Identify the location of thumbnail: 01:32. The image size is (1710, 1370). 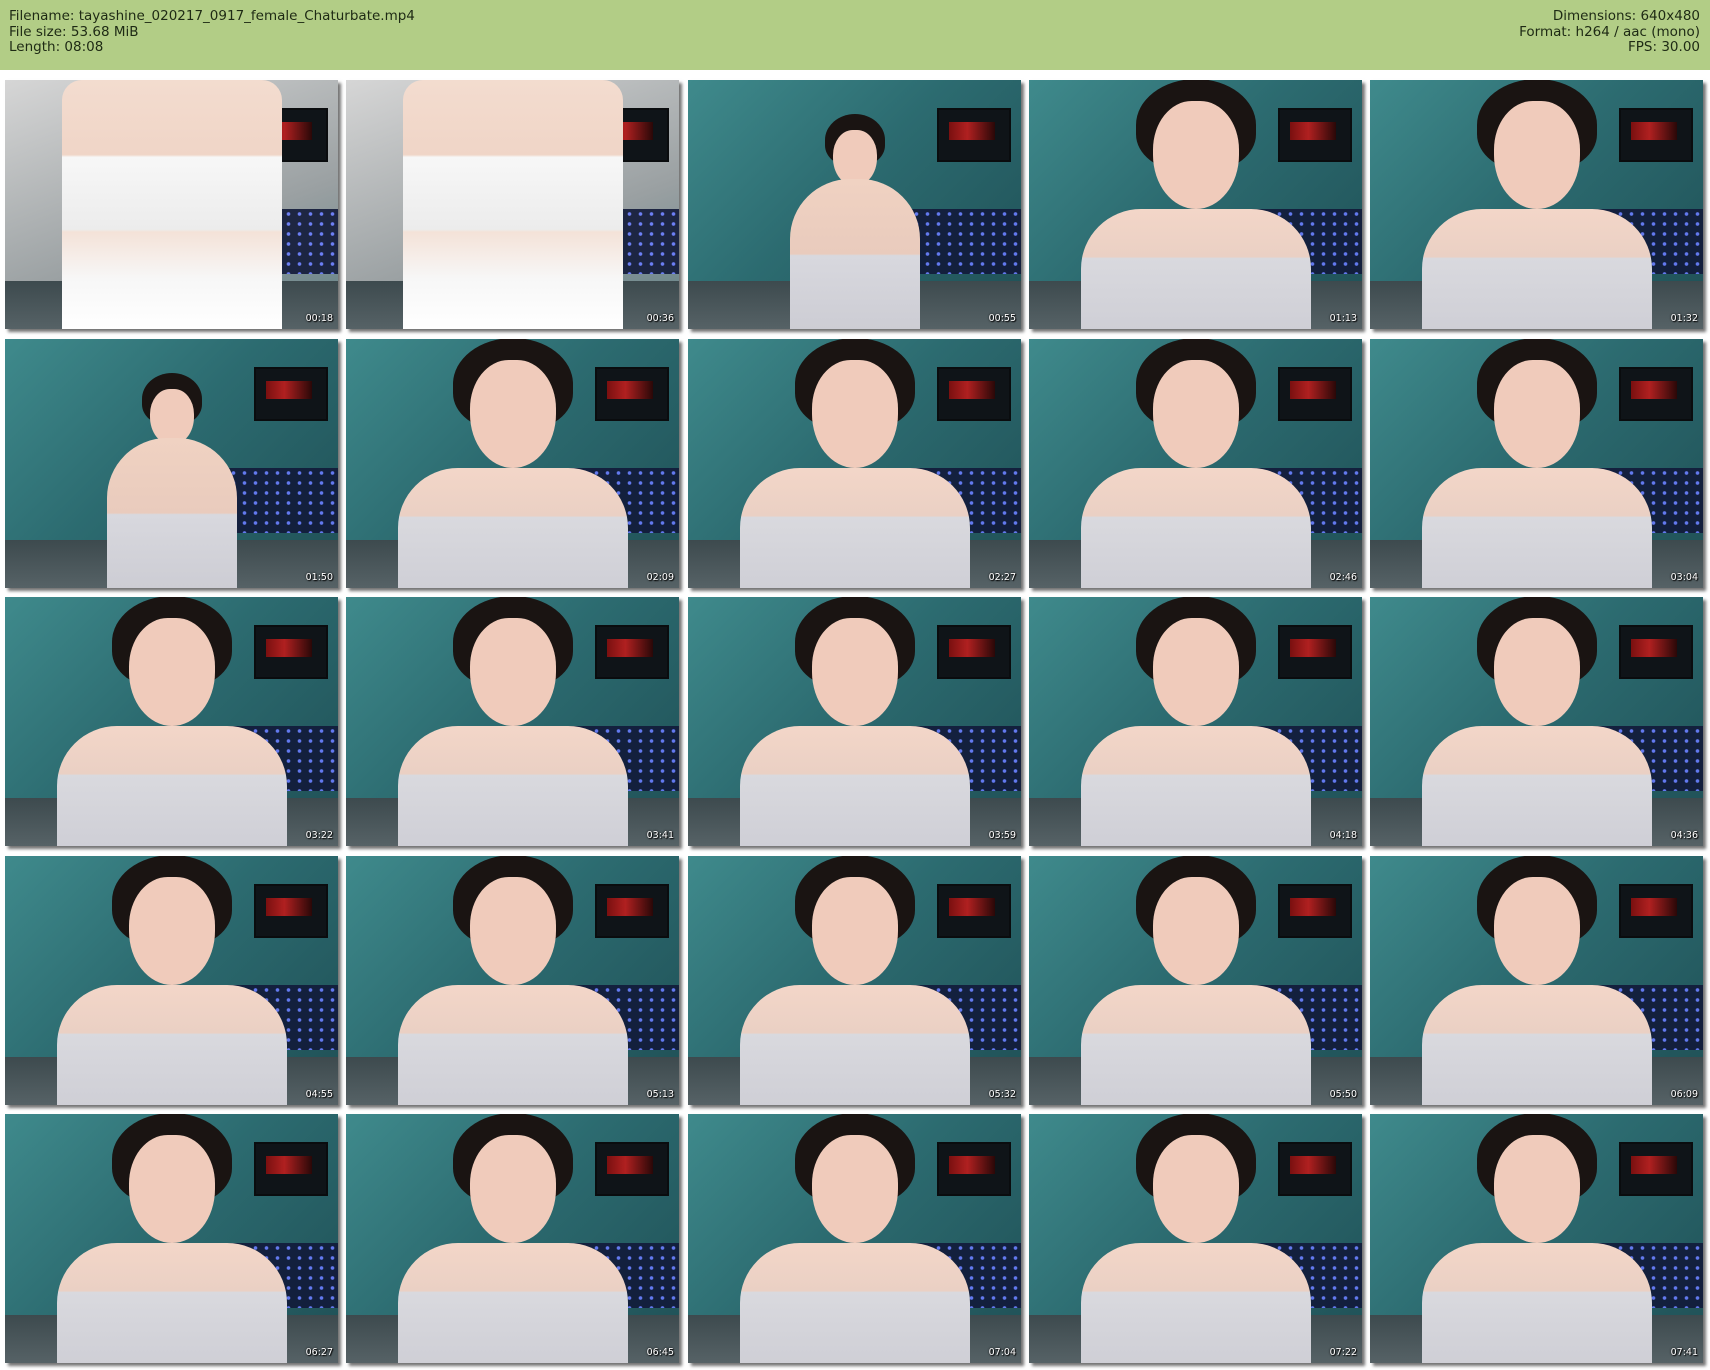
(1536, 204).